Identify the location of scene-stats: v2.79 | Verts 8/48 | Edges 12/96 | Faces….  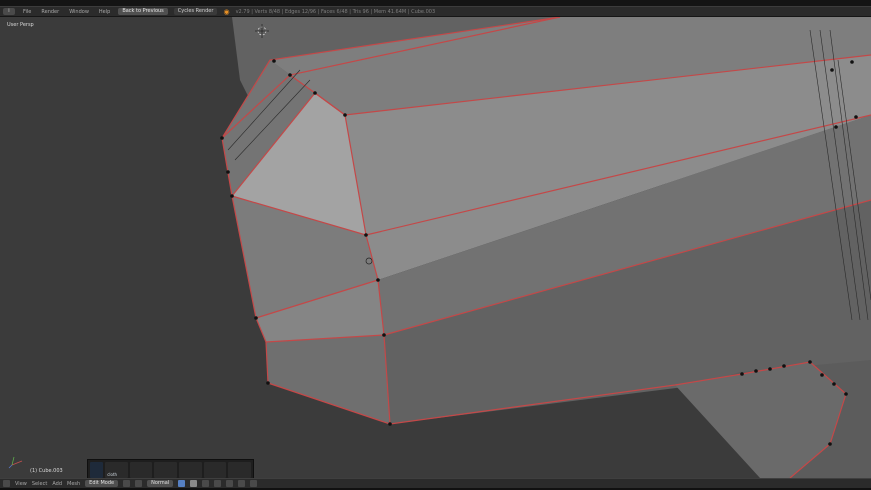
(335, 11).